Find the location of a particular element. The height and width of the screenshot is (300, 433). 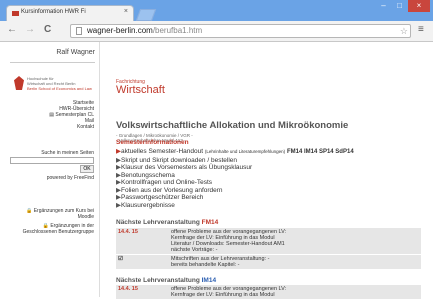

close-window-button: × is located at coordinates (419, 6).